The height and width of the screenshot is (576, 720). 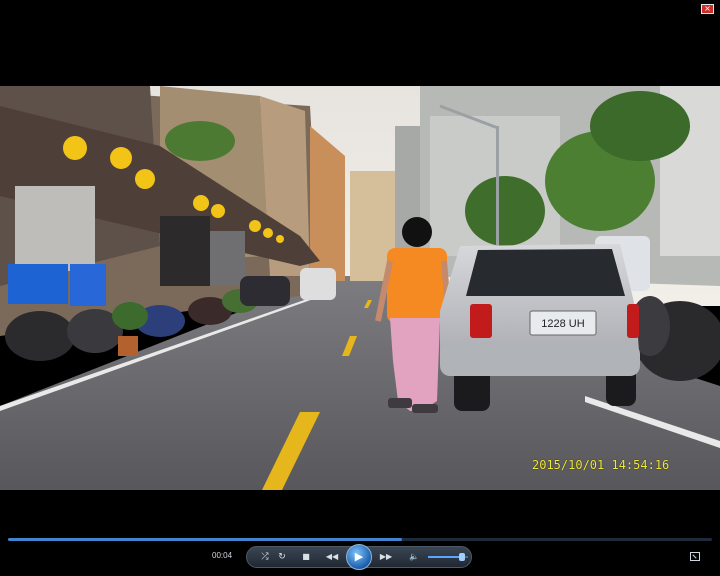 I want to click on seek-progress, so click(x=205, y=539).